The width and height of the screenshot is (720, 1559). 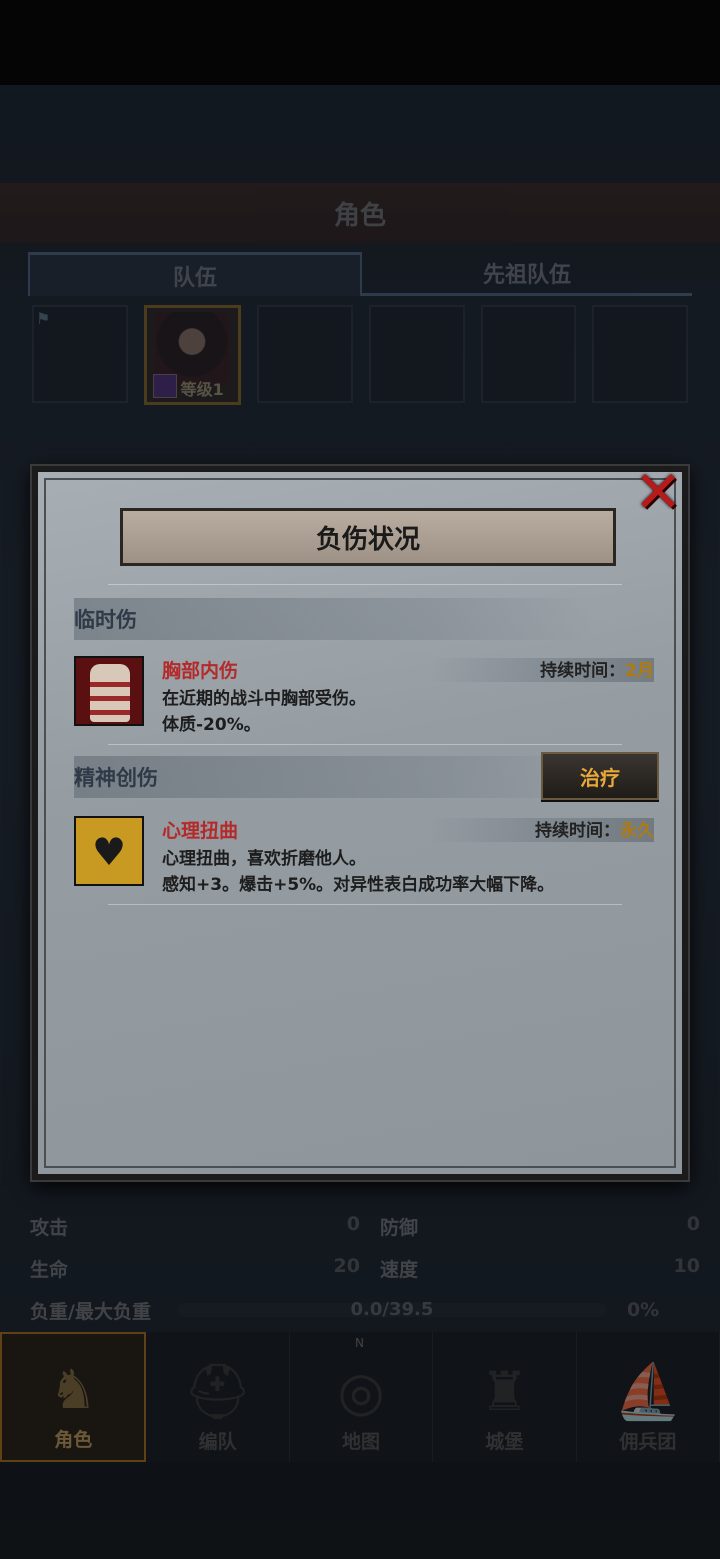 What do you see at coordinates (412, 872) in the screenshot?
I see `injury-description: 心理扭曲，喜欢折磨他人。 感知+3。爆击+5%。对异性表白成功率大幅下降。` at bounding box center [412, 872].